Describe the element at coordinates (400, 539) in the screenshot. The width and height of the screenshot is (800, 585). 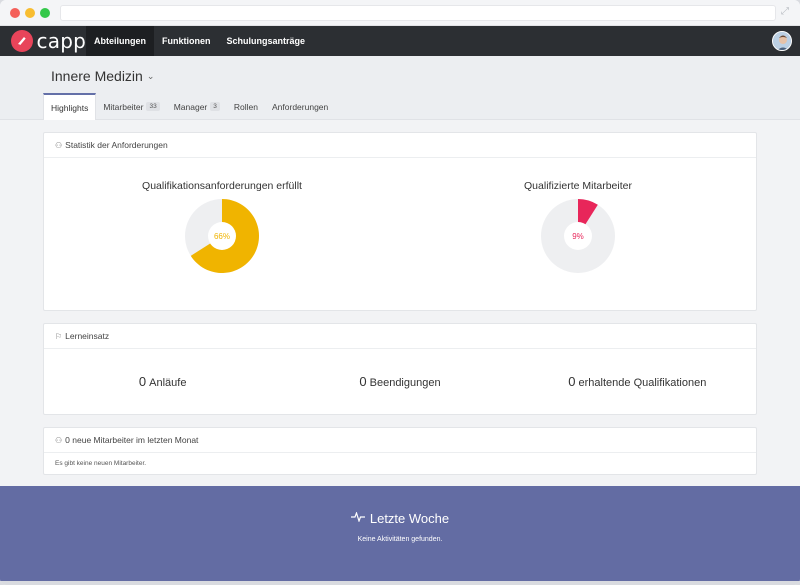
I see `empty-state-text: Keine Aktivitäten gefunden.` at that location.